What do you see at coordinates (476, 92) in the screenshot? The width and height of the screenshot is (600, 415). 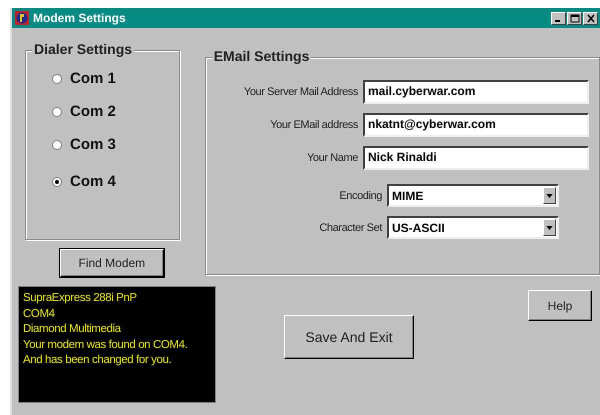 I see `input-field: mail.cyberwar.com` at bounding box center [476, 92].